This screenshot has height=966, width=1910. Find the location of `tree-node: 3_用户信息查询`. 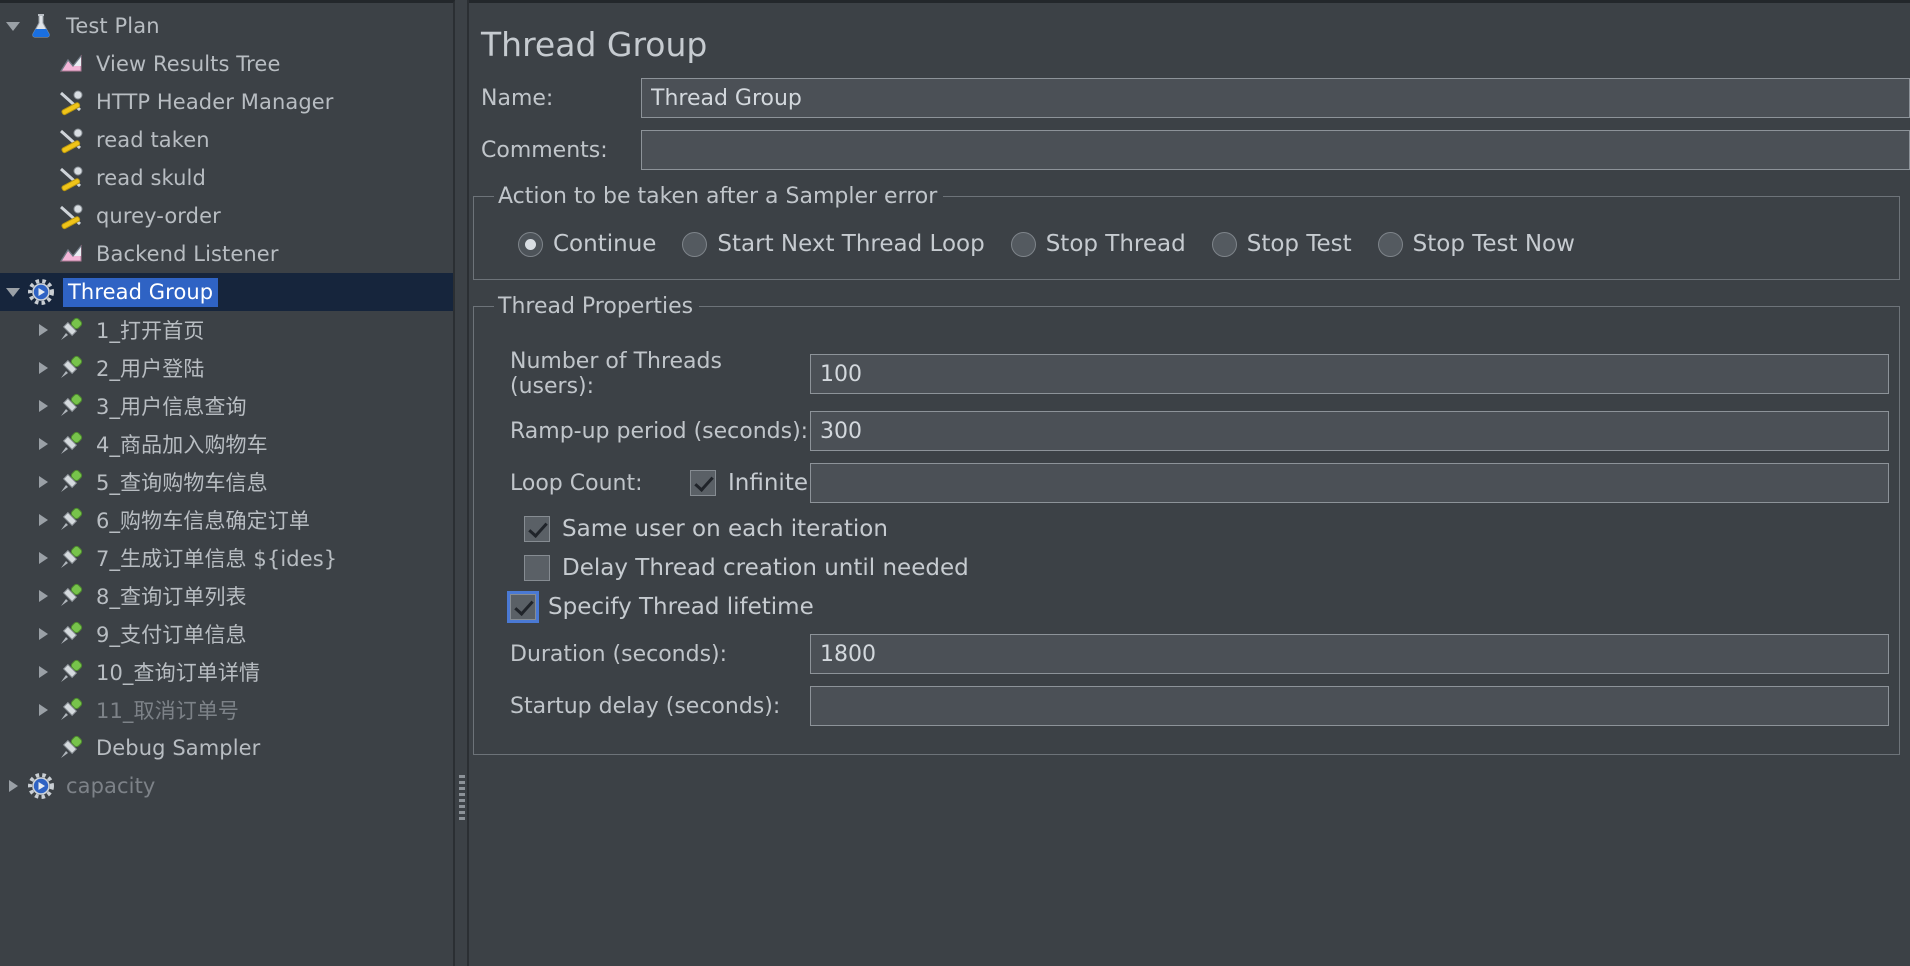

tree-node: 3_用户信息查询 is located at coordinates (226, 406).